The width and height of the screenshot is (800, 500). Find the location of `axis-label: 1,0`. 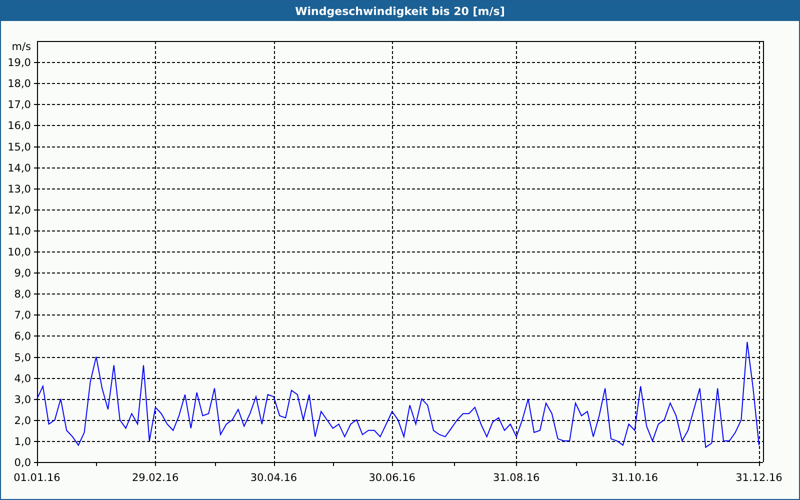

axis-label: 1,0 is located at coordinates (22, 442).